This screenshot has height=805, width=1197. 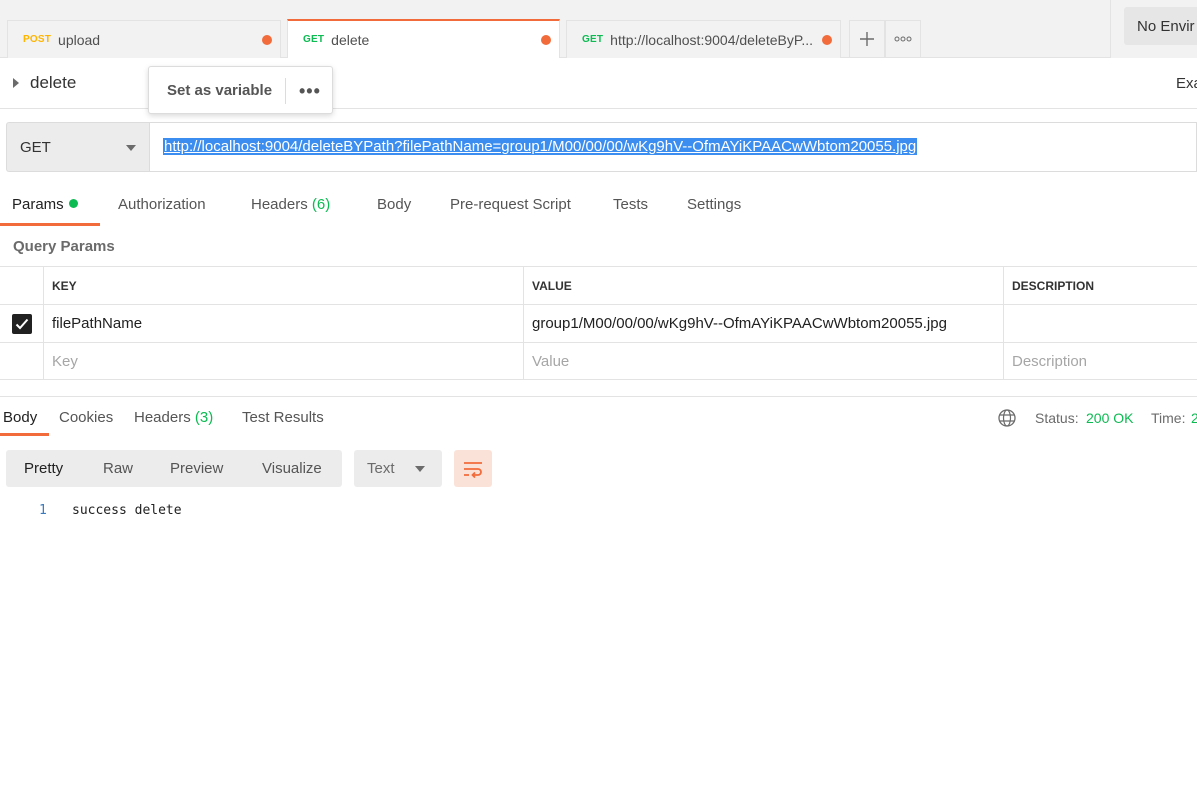 What do you see at coordinates (1100, 361) in the screenshot?
I see `description-input: Description` at bounding box center [1100, 361].